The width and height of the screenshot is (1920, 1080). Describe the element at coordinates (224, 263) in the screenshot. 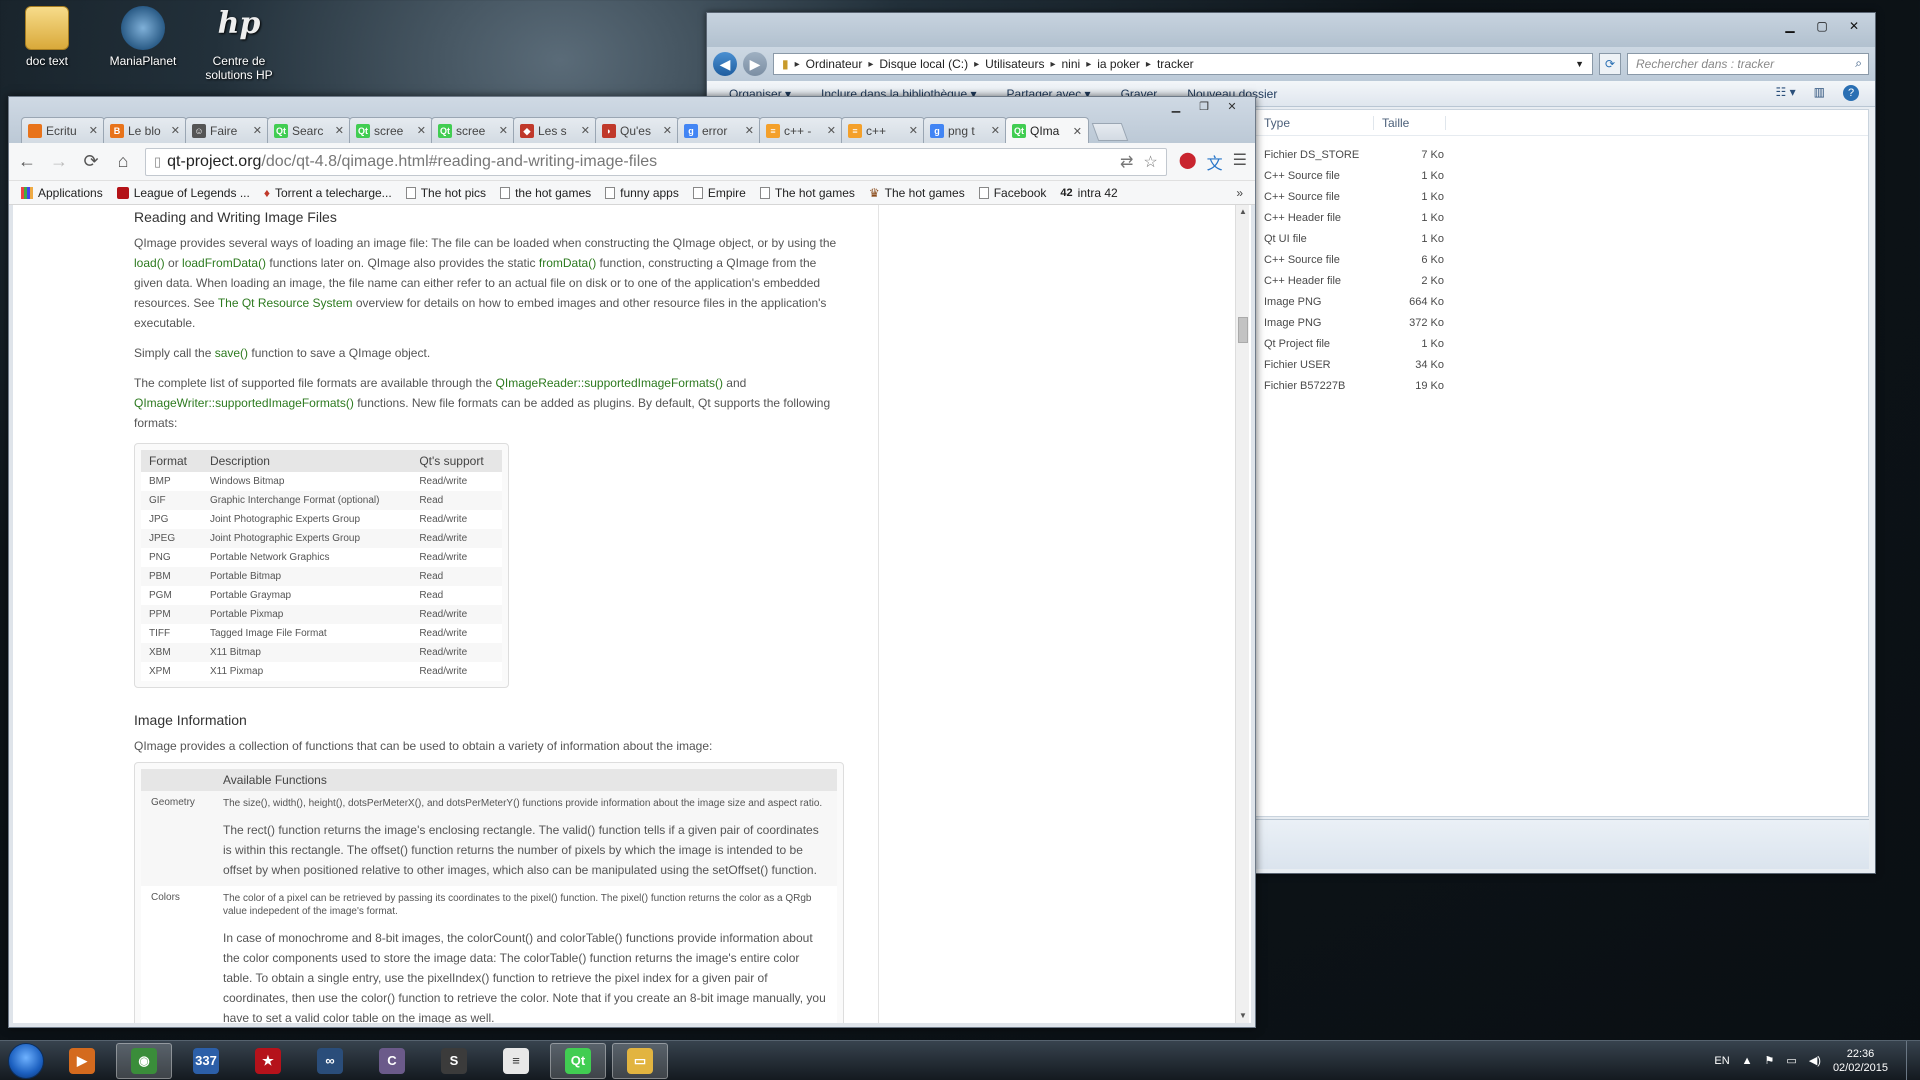

I see `link-loadfromdata: loadFromData()` at that location.